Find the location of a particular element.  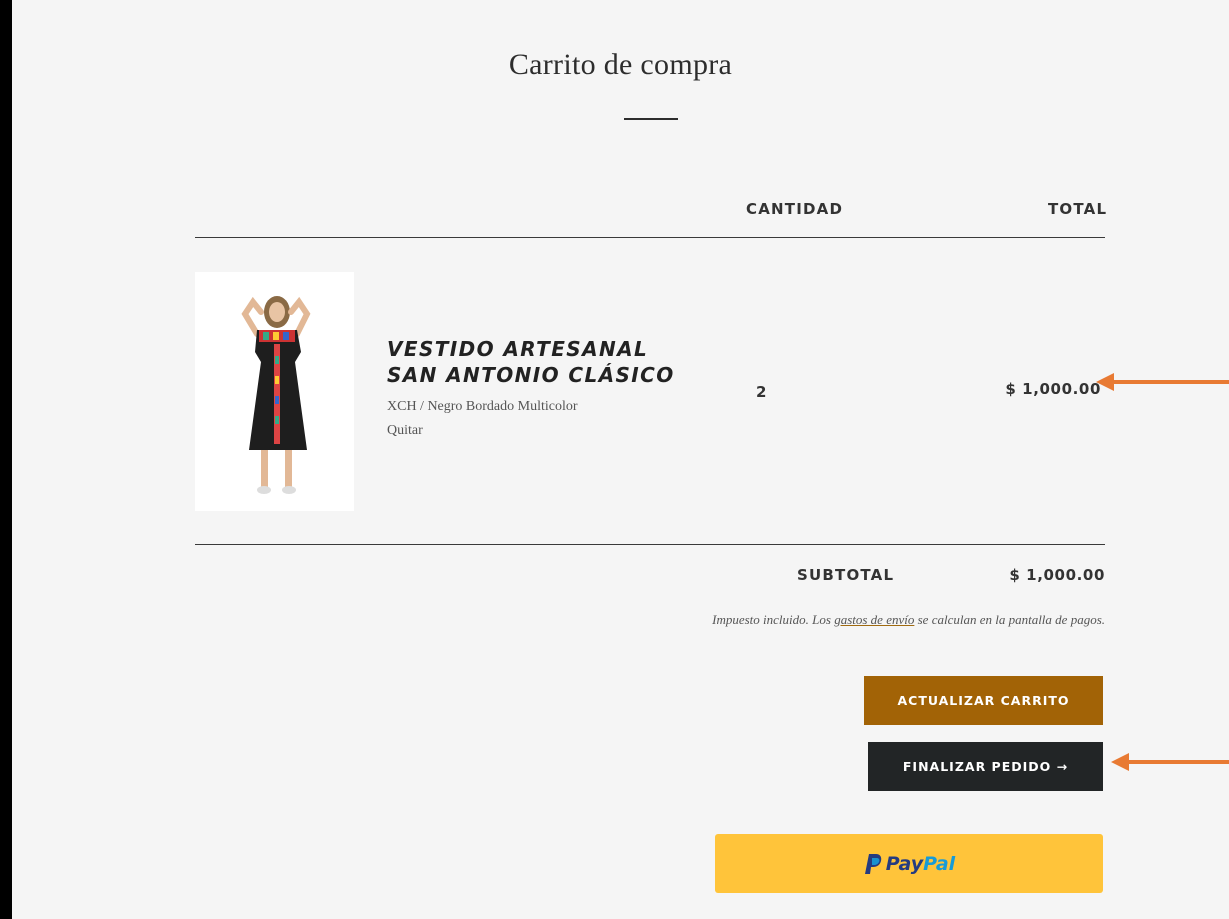

product-variant: XCH / Negro Bordado Multicolor is located at coordinates (482, 406).